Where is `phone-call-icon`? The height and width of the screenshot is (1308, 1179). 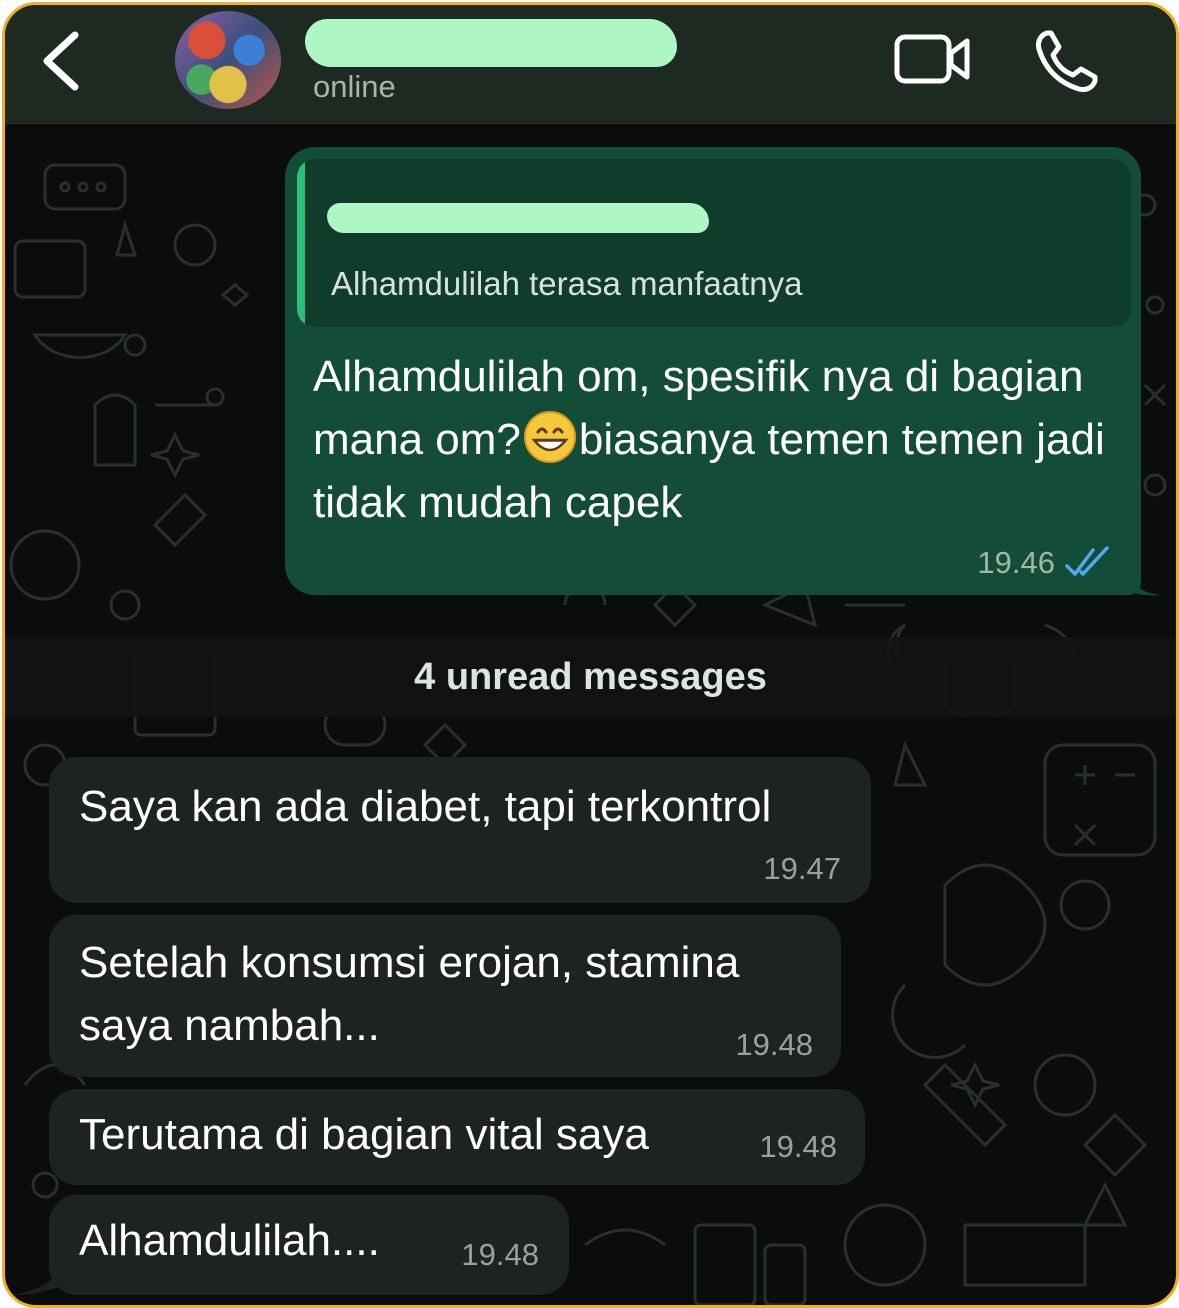
phone-call-icon is located at coordinates (1067, 61).